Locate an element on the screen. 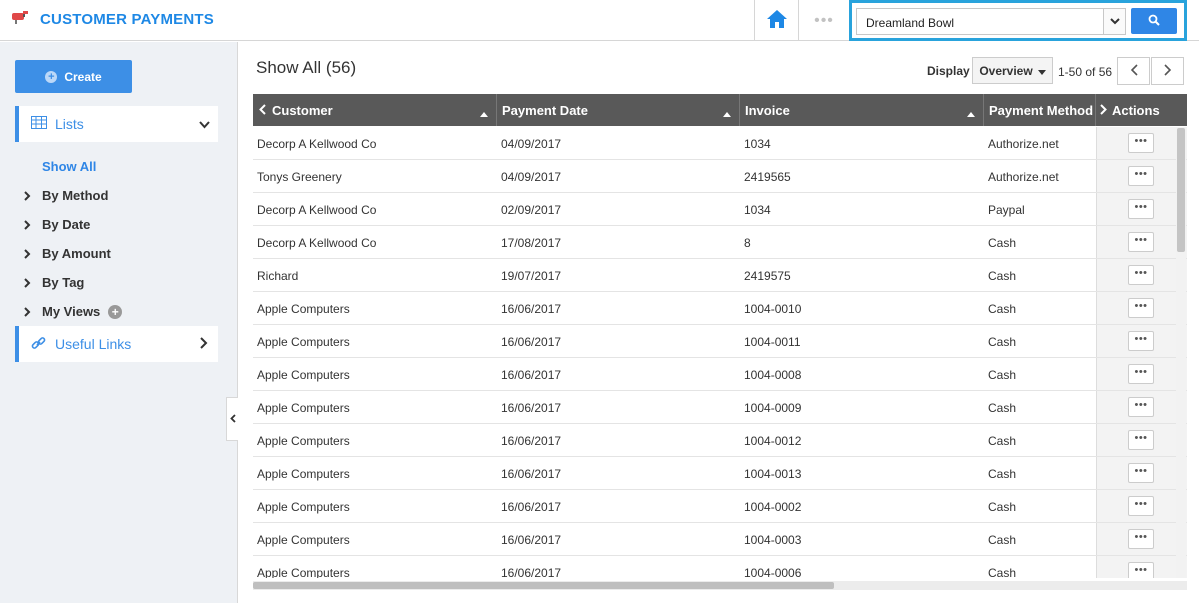 The image size is (1199, 603). search-button is located at coordinates (1154, 21).